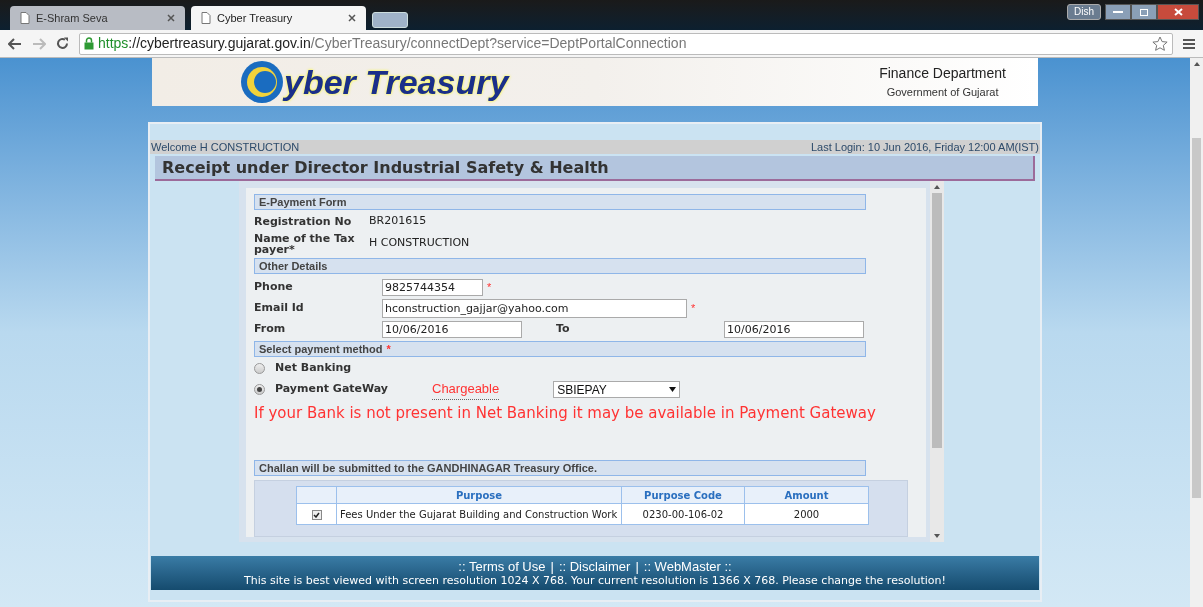 This screenshot has height=607, width=1203. I want to click on email-field: hconstruction_gajjar@yahoo.com, so click(534, 308).